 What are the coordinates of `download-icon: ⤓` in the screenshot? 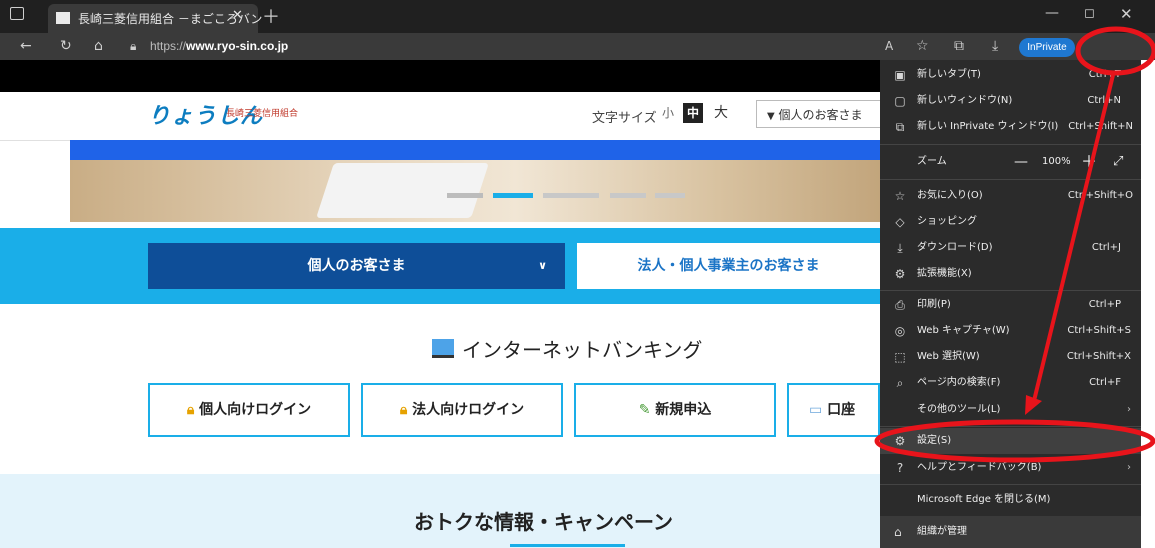 It's located at (900, 248).